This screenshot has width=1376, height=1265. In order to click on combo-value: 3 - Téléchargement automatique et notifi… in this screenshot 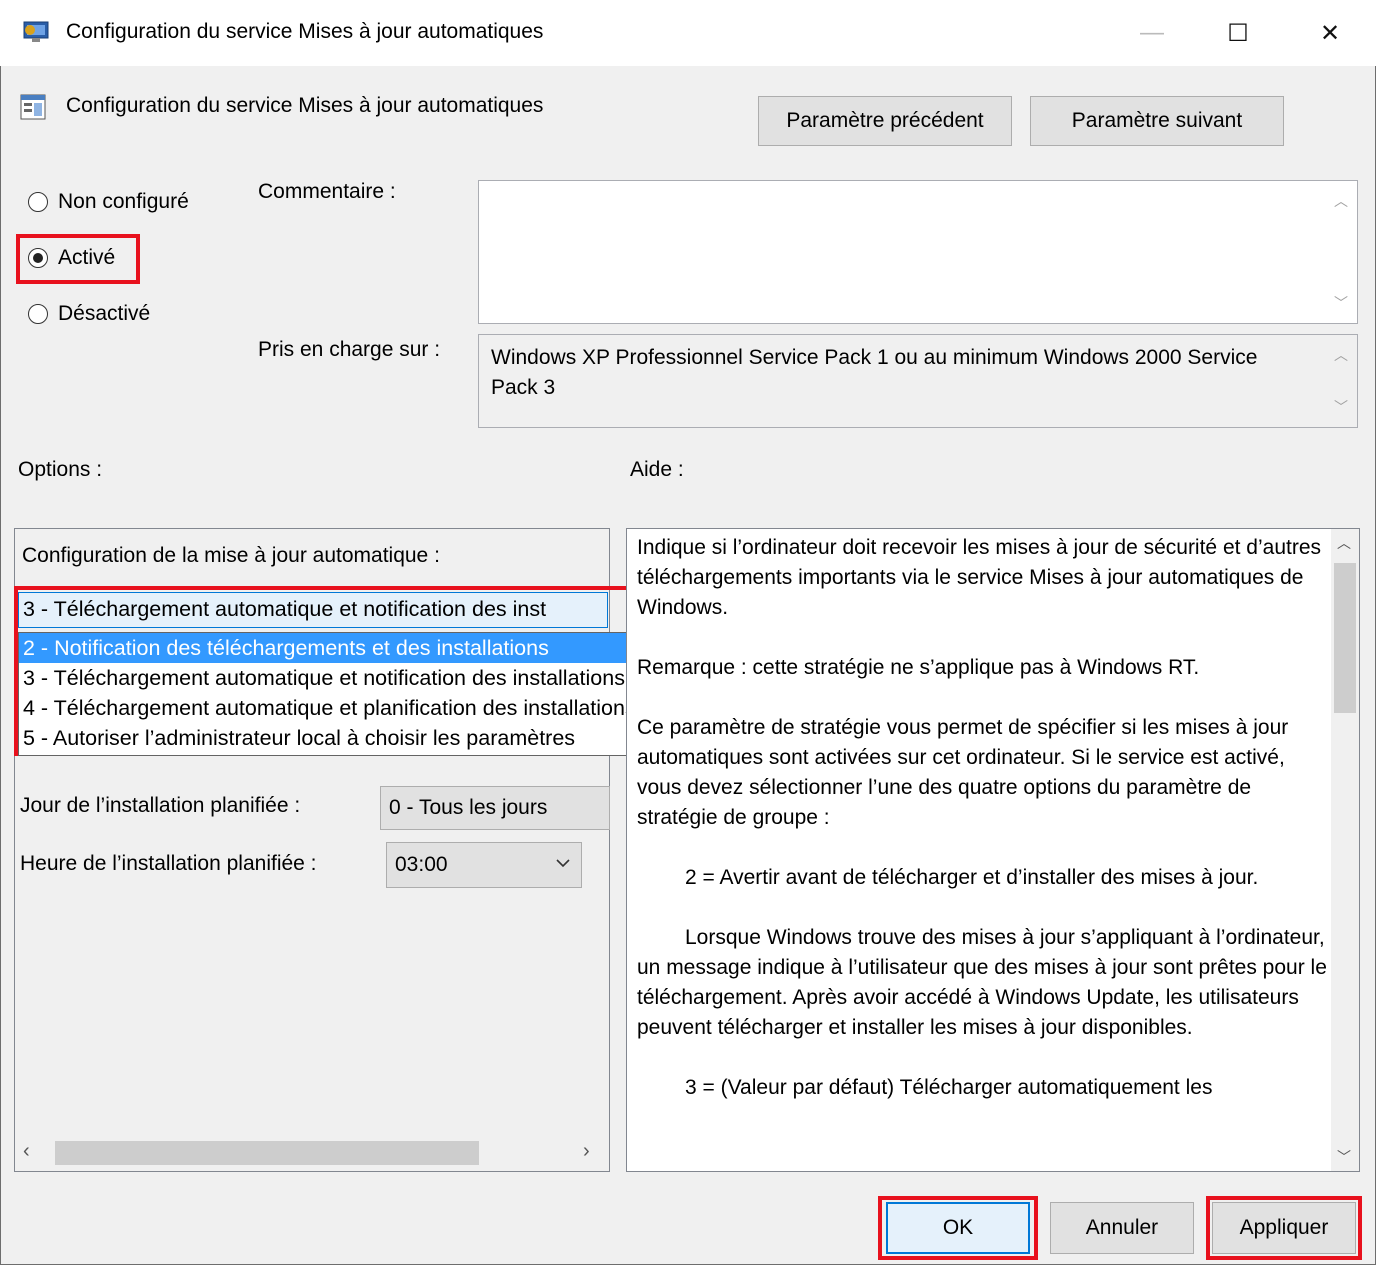, I will do `click(285, 609)`.